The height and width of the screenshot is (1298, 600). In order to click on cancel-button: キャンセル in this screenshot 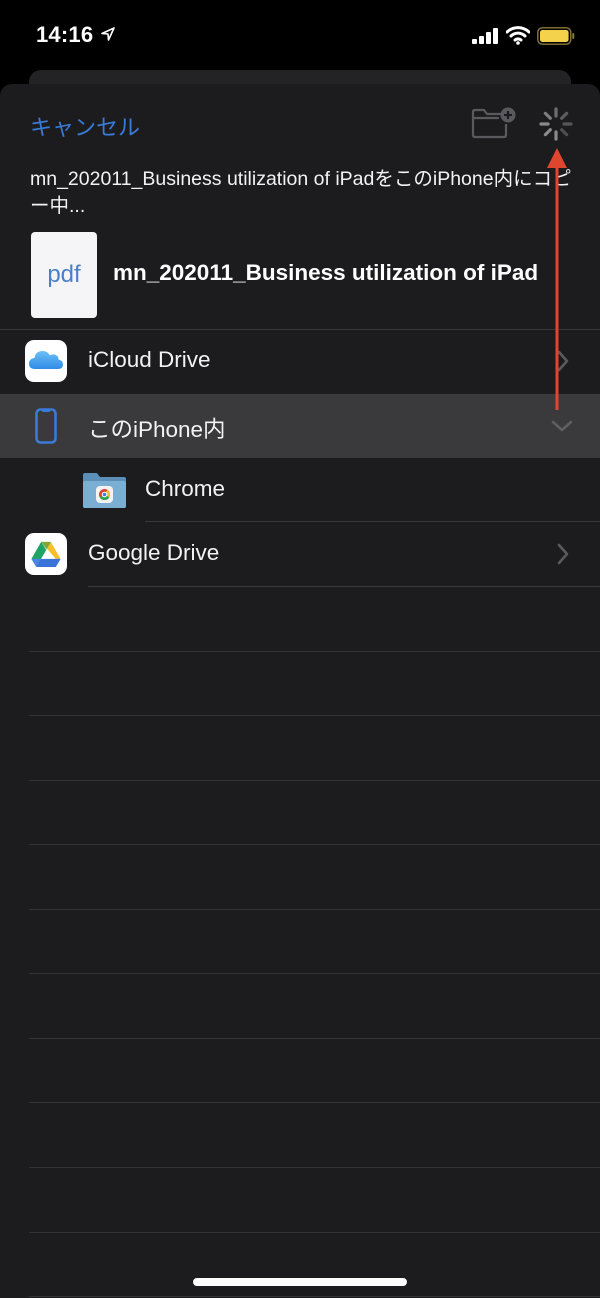, I will do `click(85, 126)`.